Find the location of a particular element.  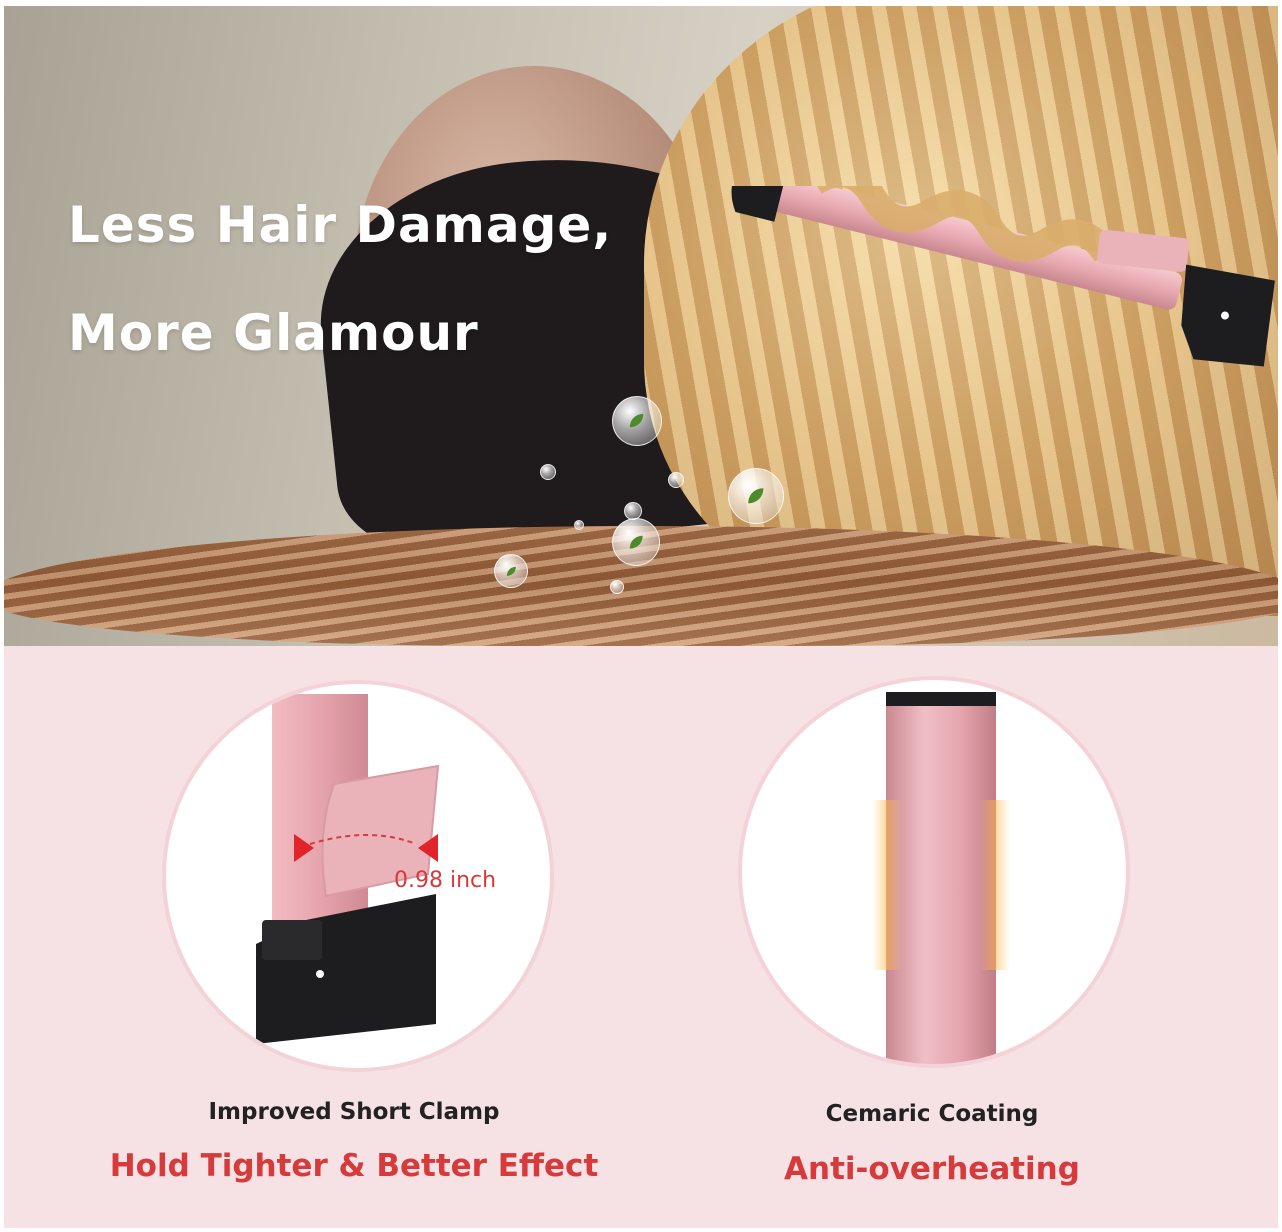

barrel-closeup-circle is located at coordinates (934, 872).